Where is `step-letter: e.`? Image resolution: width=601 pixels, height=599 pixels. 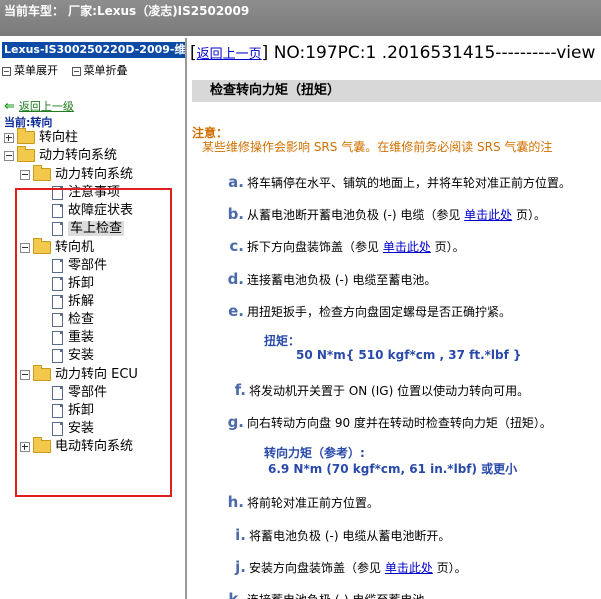
step-letter: e. is located at coordinates (236, 311).